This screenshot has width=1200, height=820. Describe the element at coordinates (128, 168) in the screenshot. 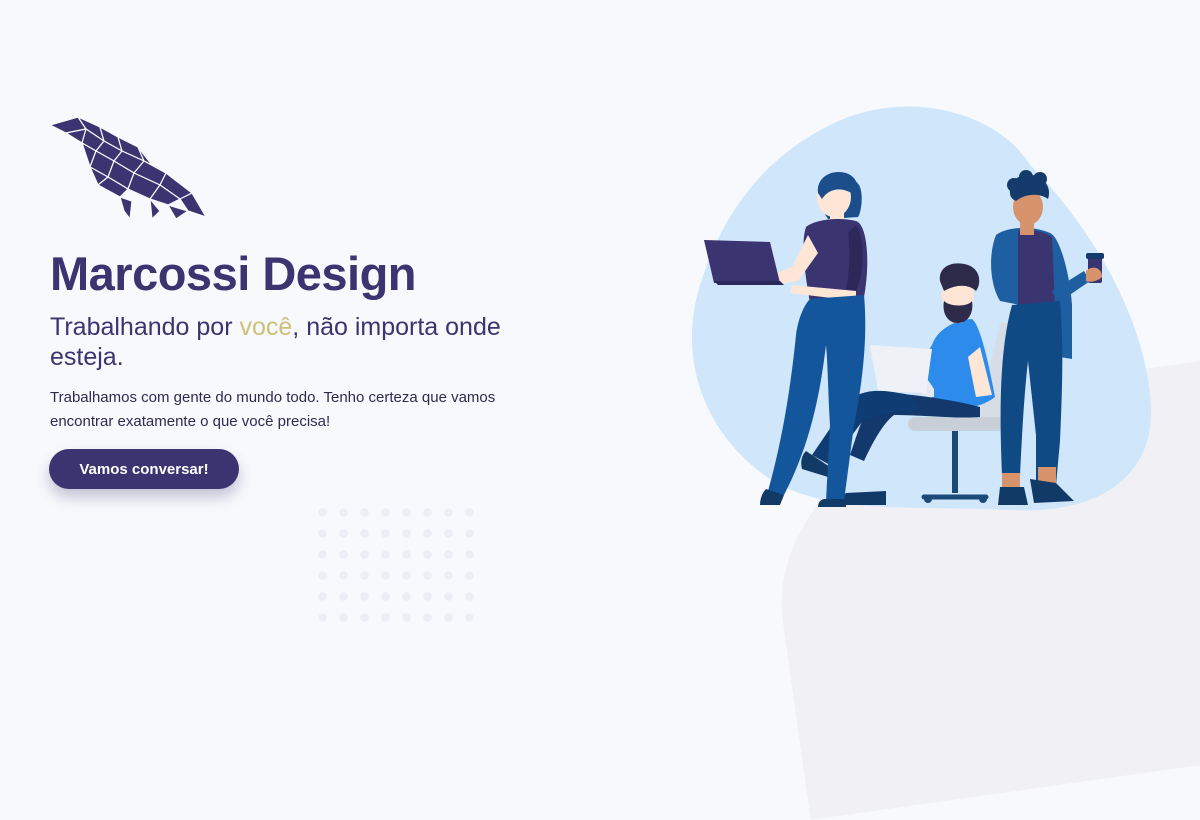

I see `raven-logo-icon` at that location.